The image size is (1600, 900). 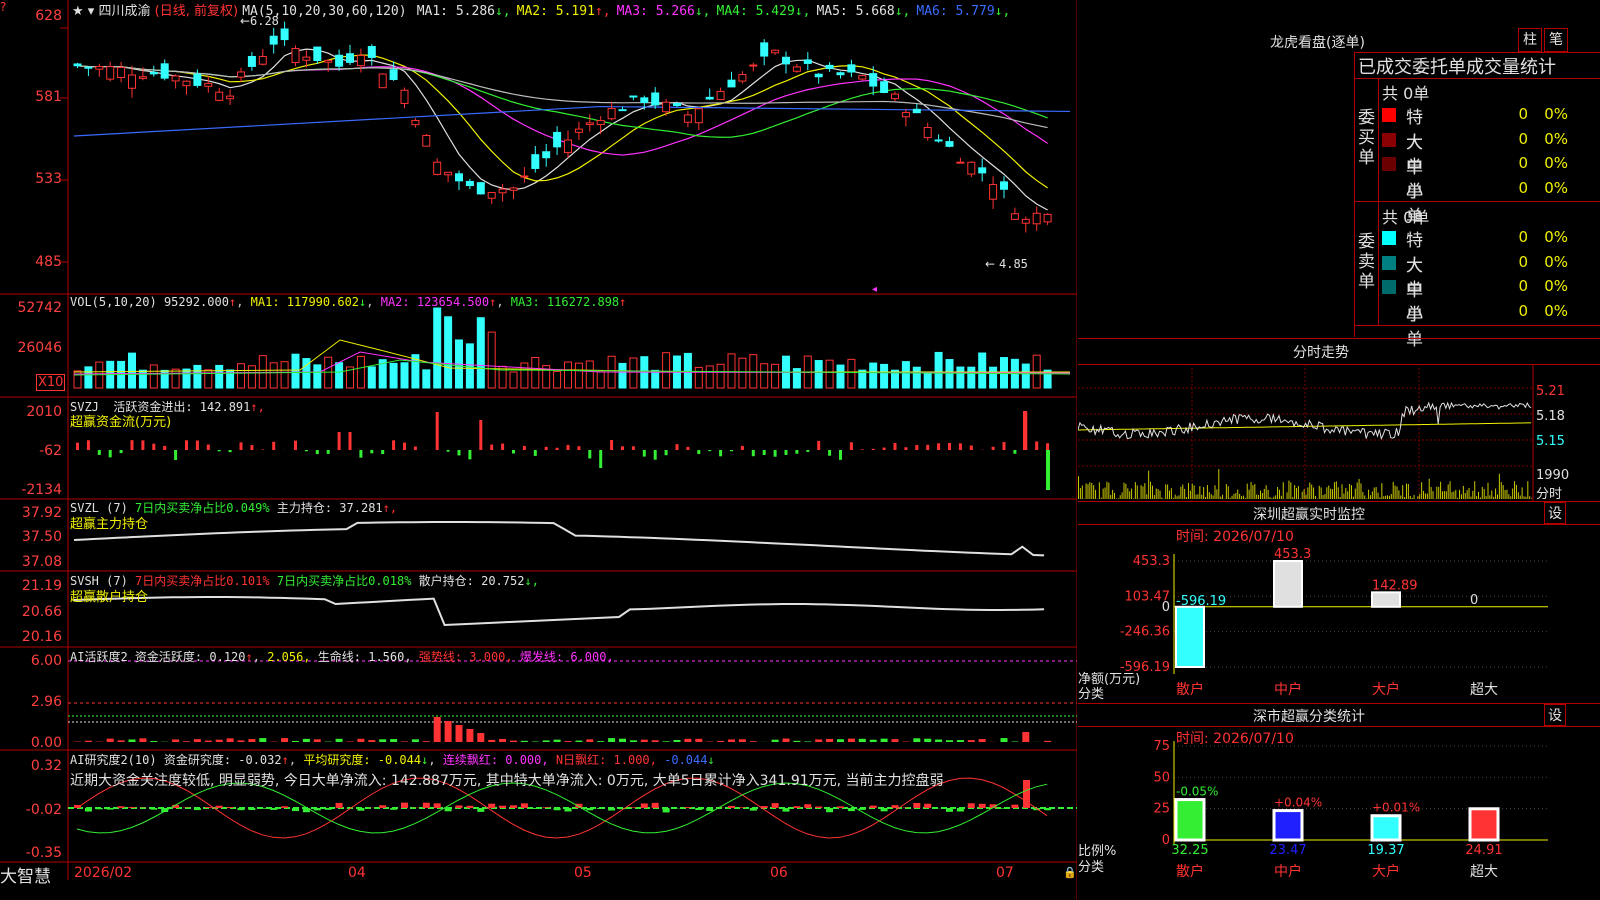 I want to click on bi-button: 笔, so click(x=1556, y=40).